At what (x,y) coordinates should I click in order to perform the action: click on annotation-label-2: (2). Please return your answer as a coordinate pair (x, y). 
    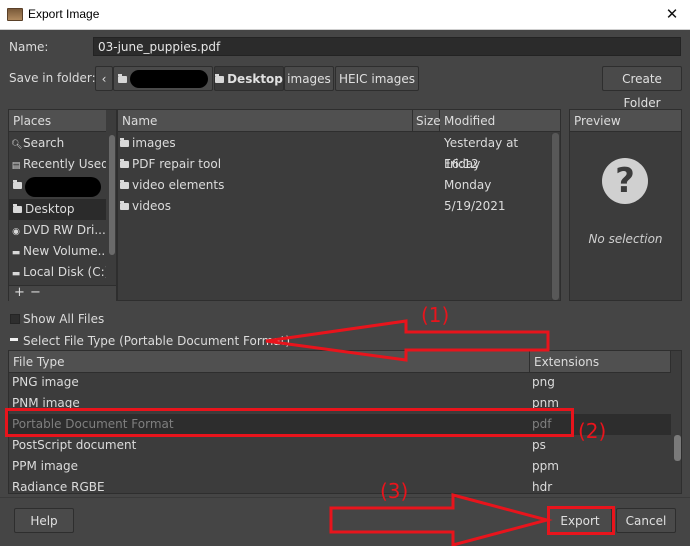
    Looking at the image, I should click on (592, 431).